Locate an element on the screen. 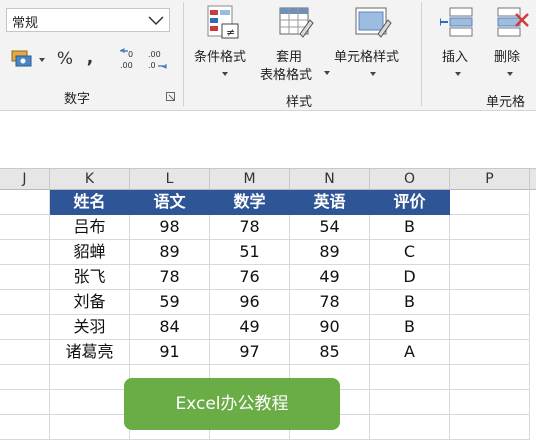 This screenshot has height=440, width=536. table-cell: 貂蝉 is located at coordinates (90, 252).